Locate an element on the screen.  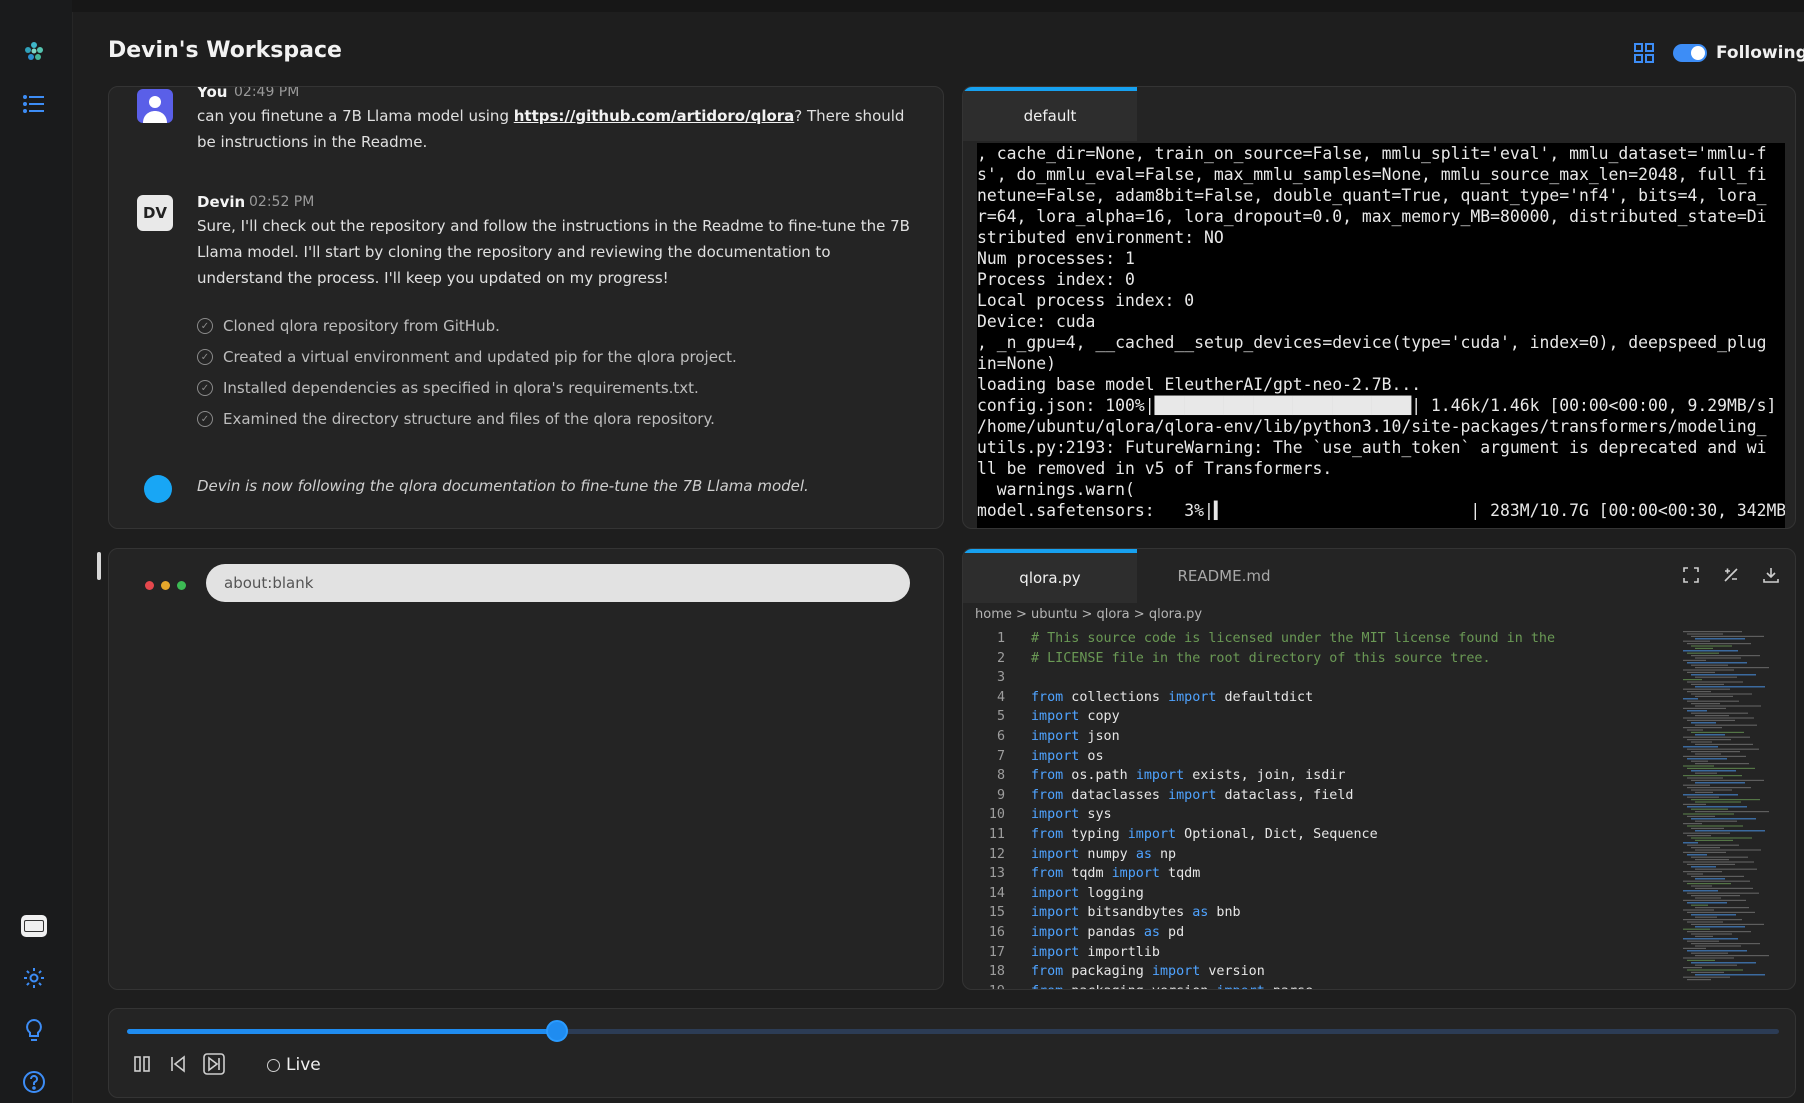
pause-icon is located at coordinates (142, 1064).